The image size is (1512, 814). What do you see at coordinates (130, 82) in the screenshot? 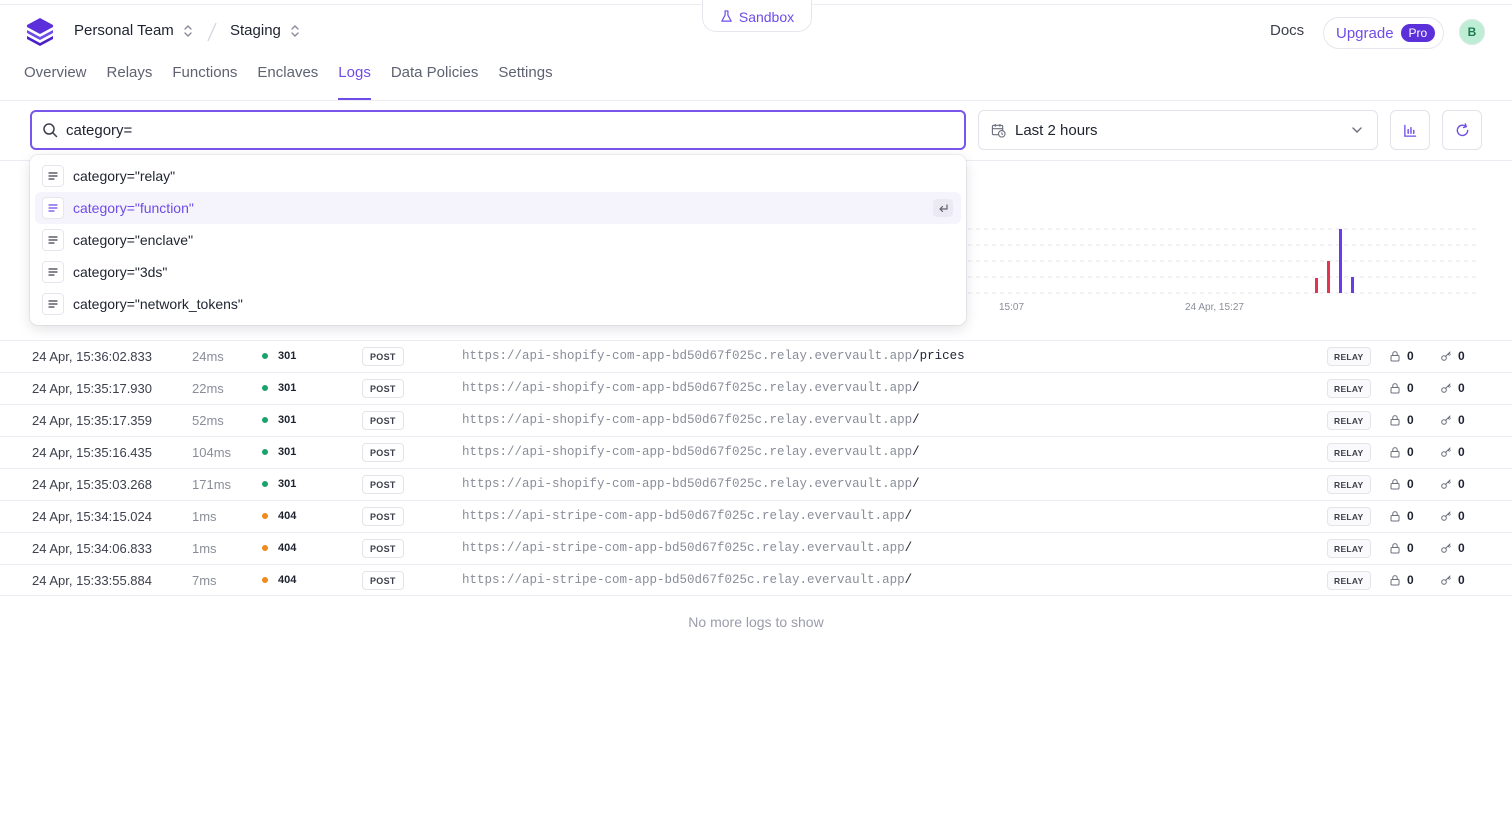
I see `tab-relays: Relays` at bounding box center [130, 82].